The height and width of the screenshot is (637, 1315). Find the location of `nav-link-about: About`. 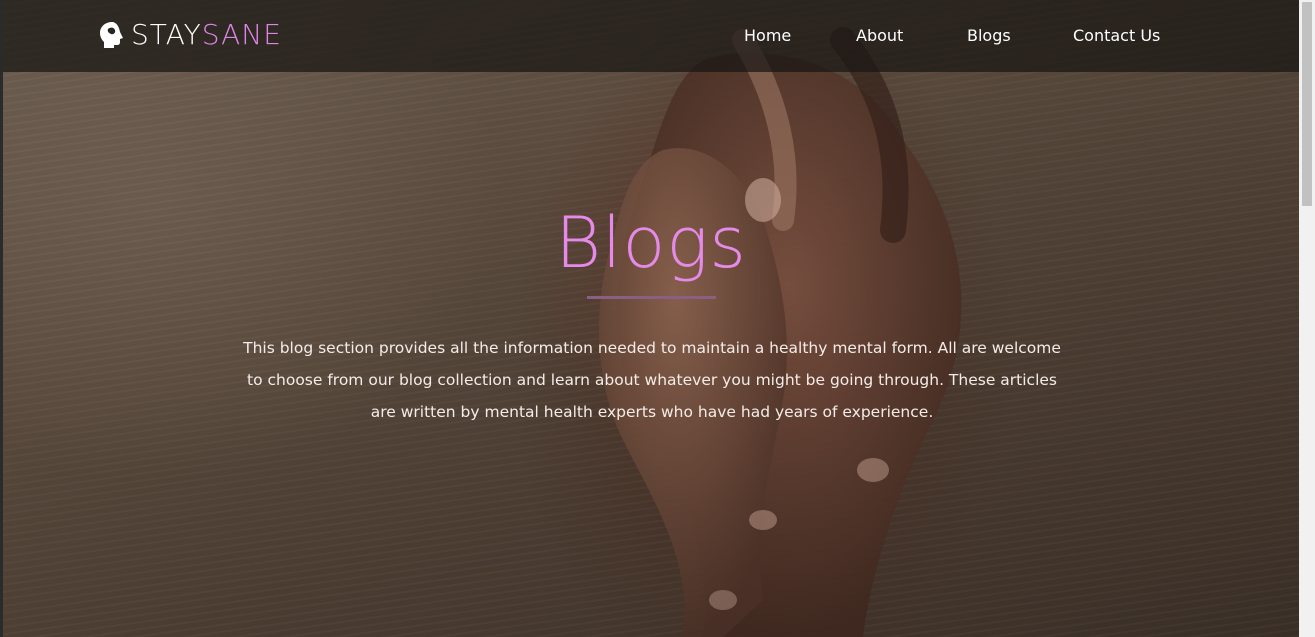

nav-link-about: About is located at coordinates (879, 36).